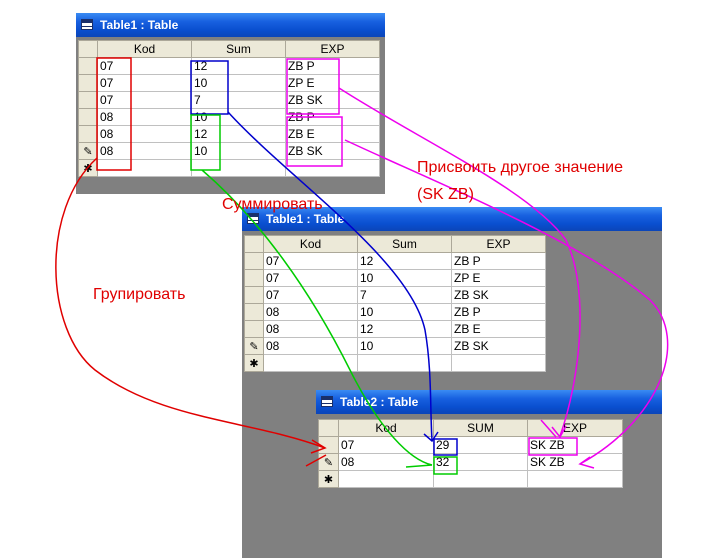 The width and height of the screenshot is (724, 558). Describe the element at coordinates (480, 428) in the screenshot. I see `column-header-sum: SUM` at that location.